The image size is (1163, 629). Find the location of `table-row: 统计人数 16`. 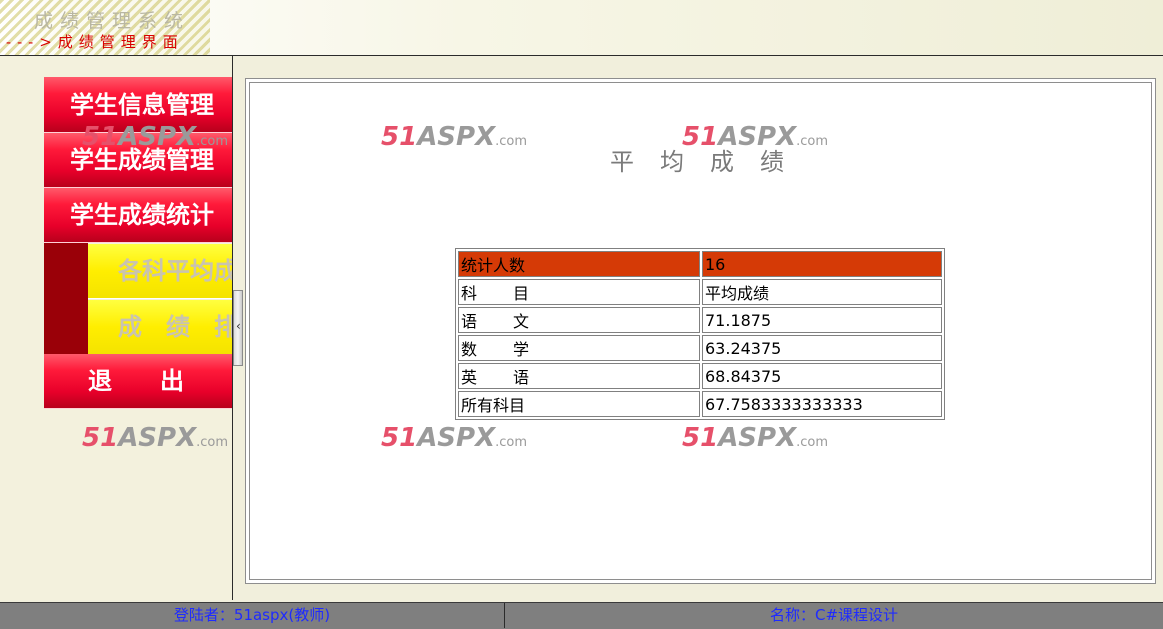

table-row: 统计人数 16 is located at coordinates (700, 264).